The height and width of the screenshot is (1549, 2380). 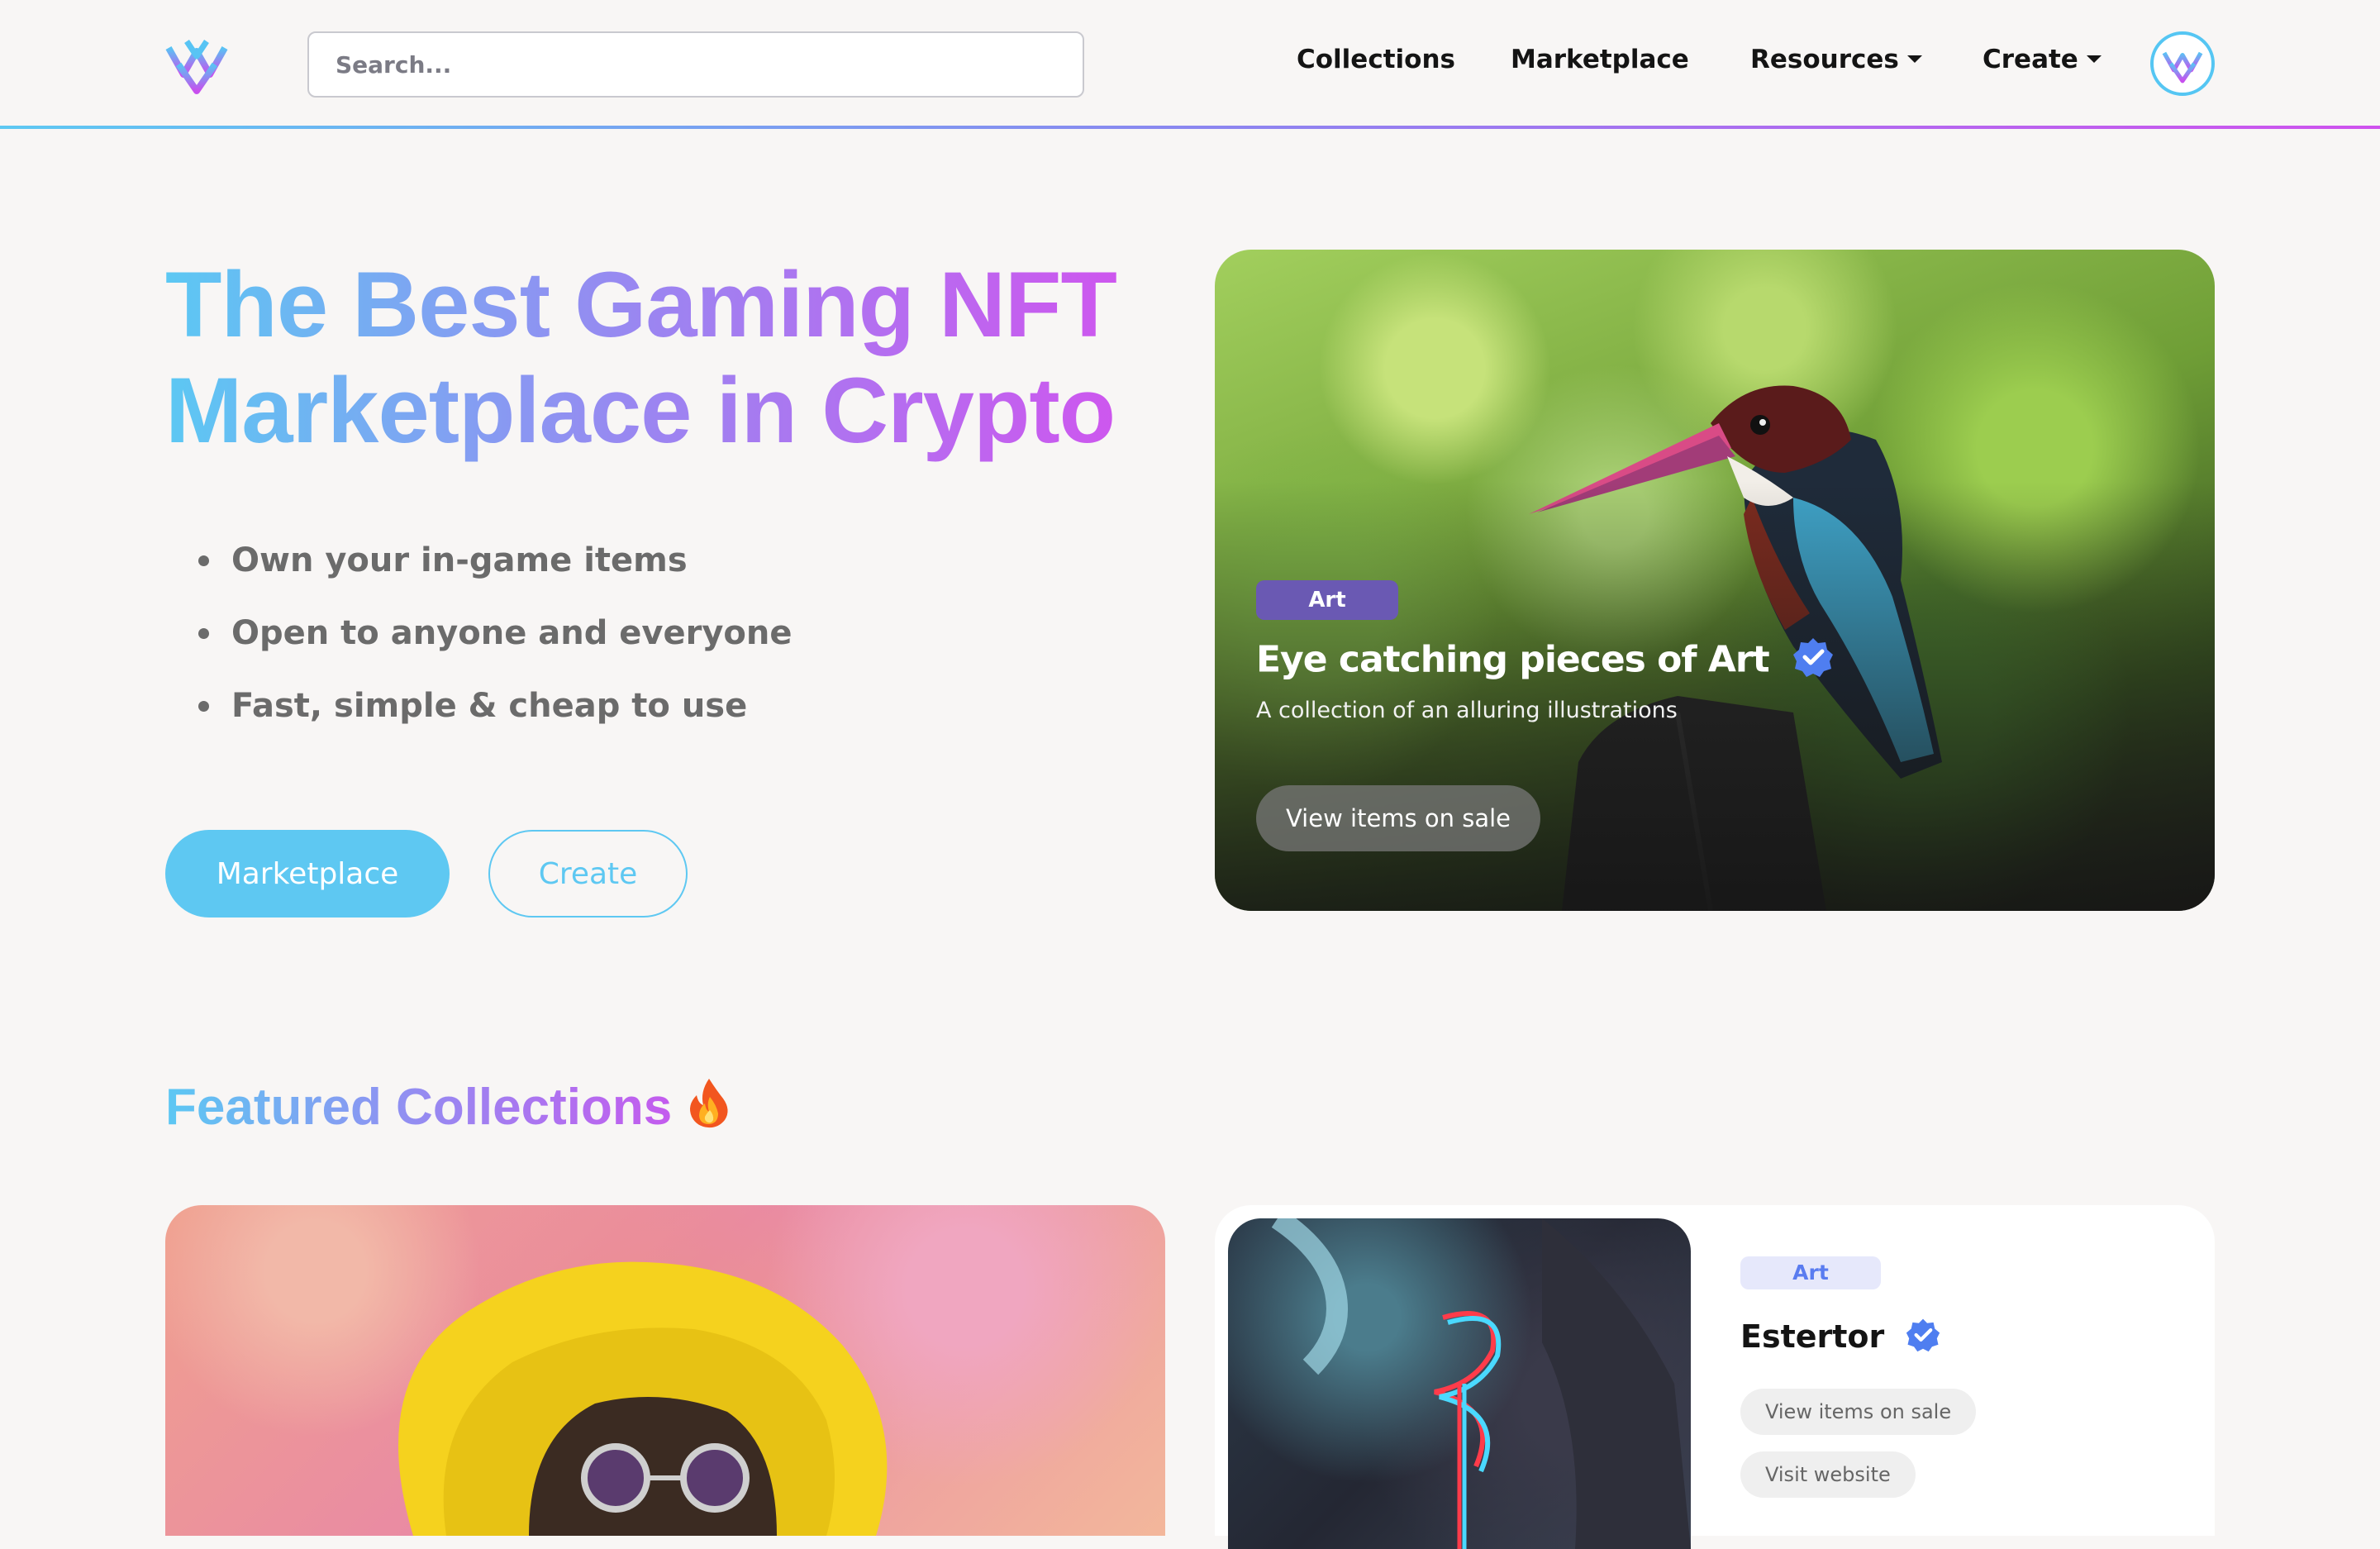 What do you see at coordinates (588, 873) in the screenshot?
I see `create-button: Create` at bounding box center [588, 873].